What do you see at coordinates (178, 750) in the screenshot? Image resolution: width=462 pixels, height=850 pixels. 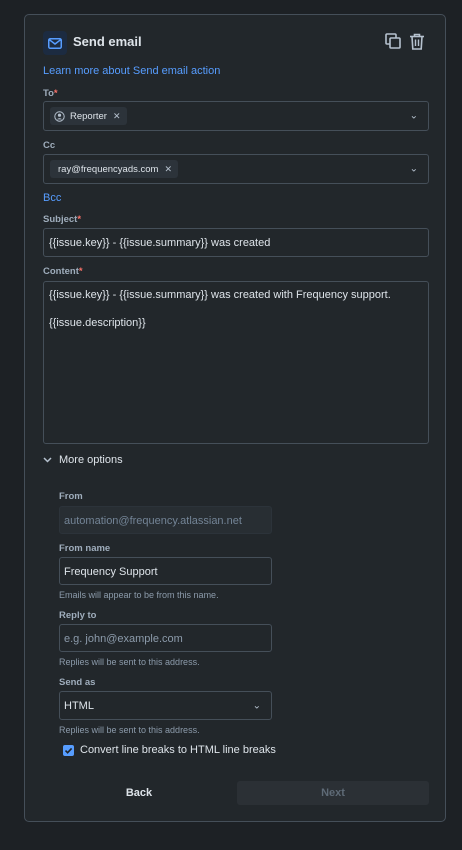 I see `convert-line-breaks-label: Convert line breaks to HTML line breaks` at bounding box center [178, 750].